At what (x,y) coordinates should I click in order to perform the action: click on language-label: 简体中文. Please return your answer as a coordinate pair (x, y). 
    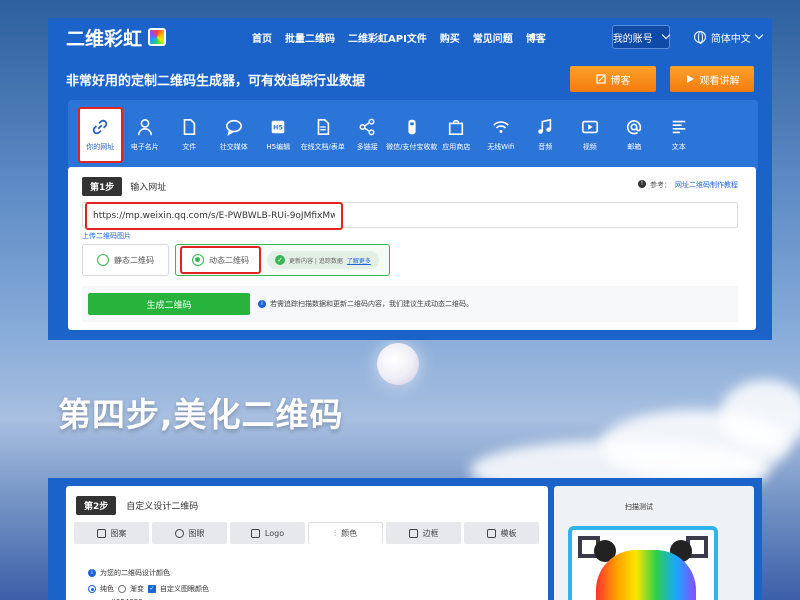
    Looking at the image, I should click on (730, 39).